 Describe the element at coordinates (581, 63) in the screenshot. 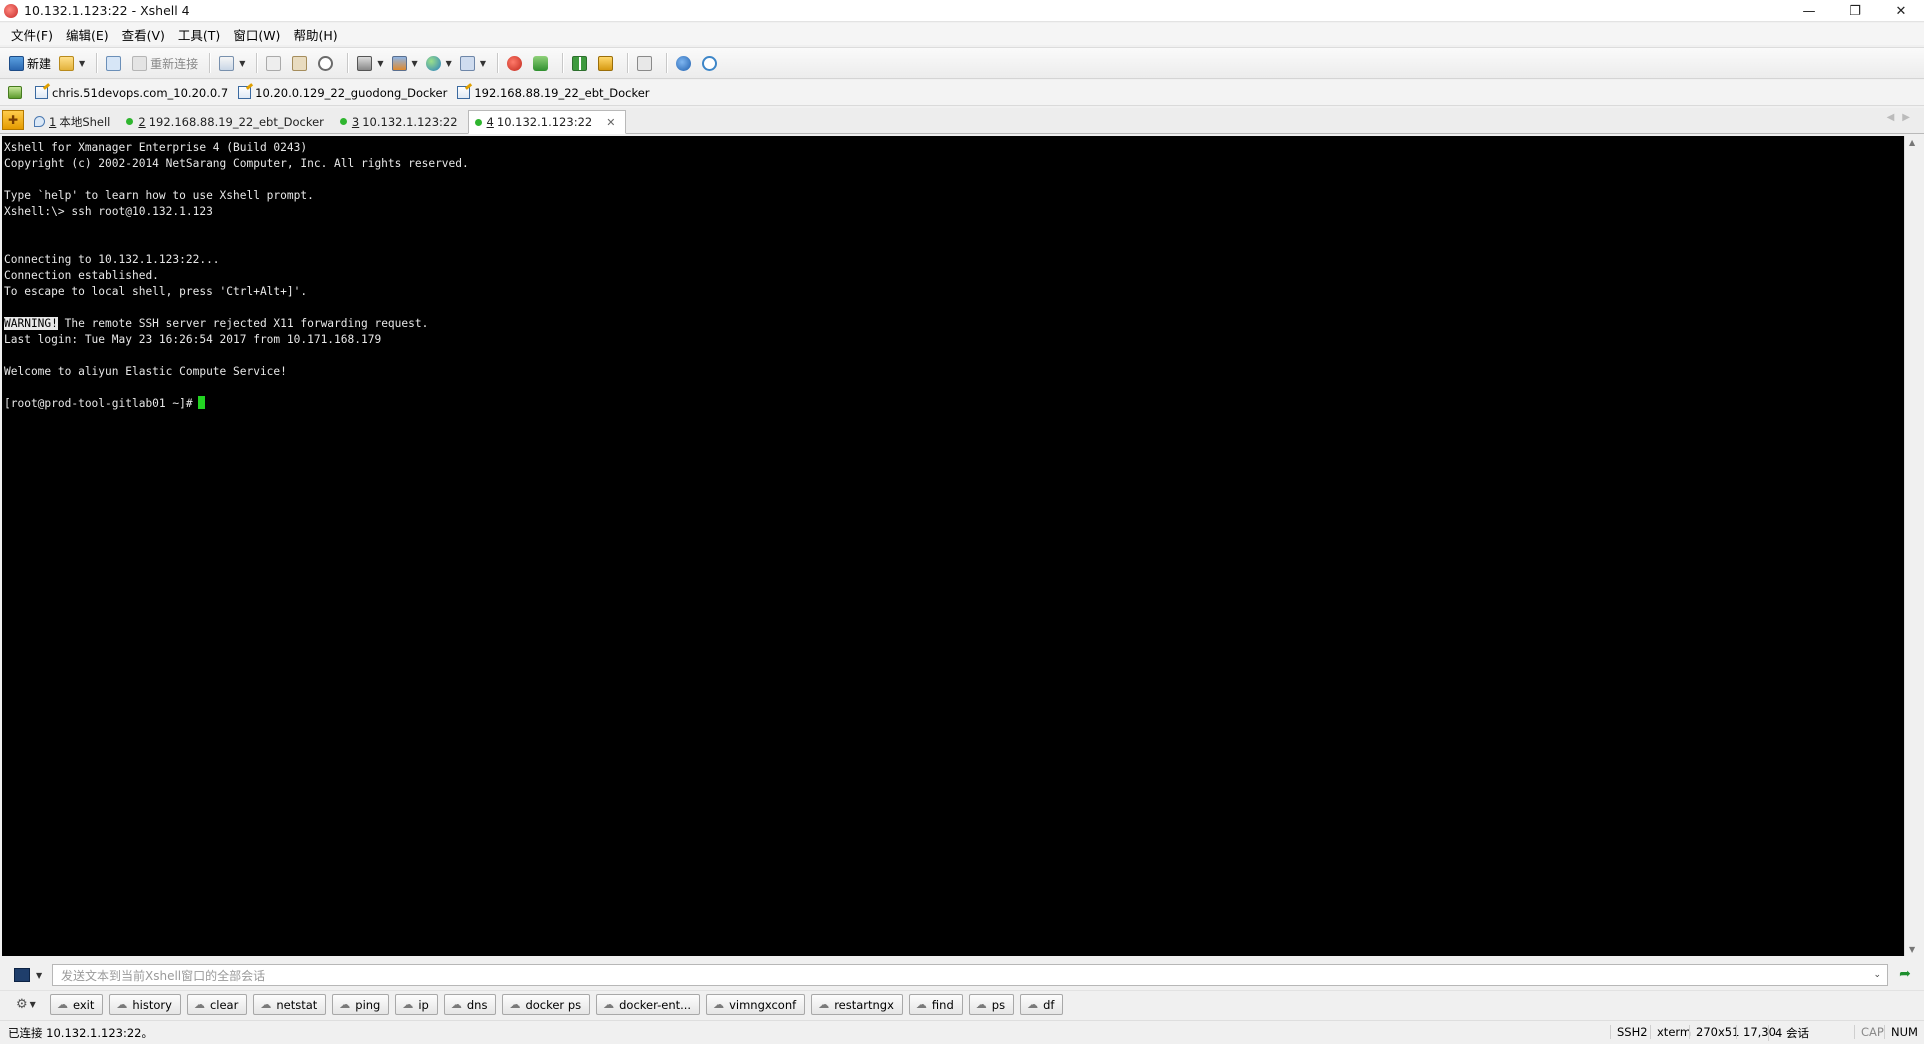

I see `layout-button` at that location.